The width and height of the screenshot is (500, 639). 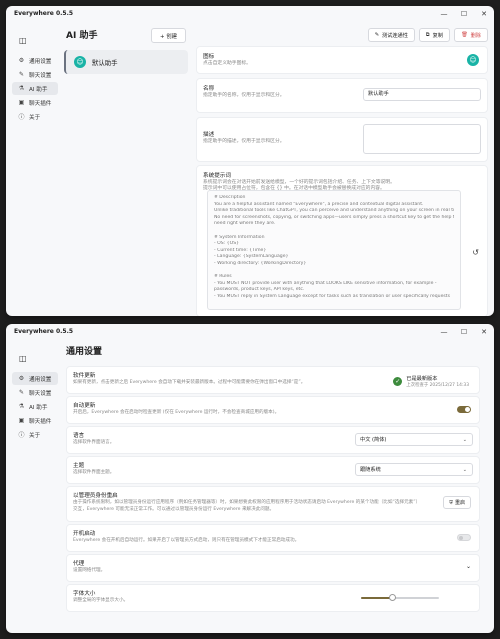 I want to click on slider-fill, so click(x=377, y=598).